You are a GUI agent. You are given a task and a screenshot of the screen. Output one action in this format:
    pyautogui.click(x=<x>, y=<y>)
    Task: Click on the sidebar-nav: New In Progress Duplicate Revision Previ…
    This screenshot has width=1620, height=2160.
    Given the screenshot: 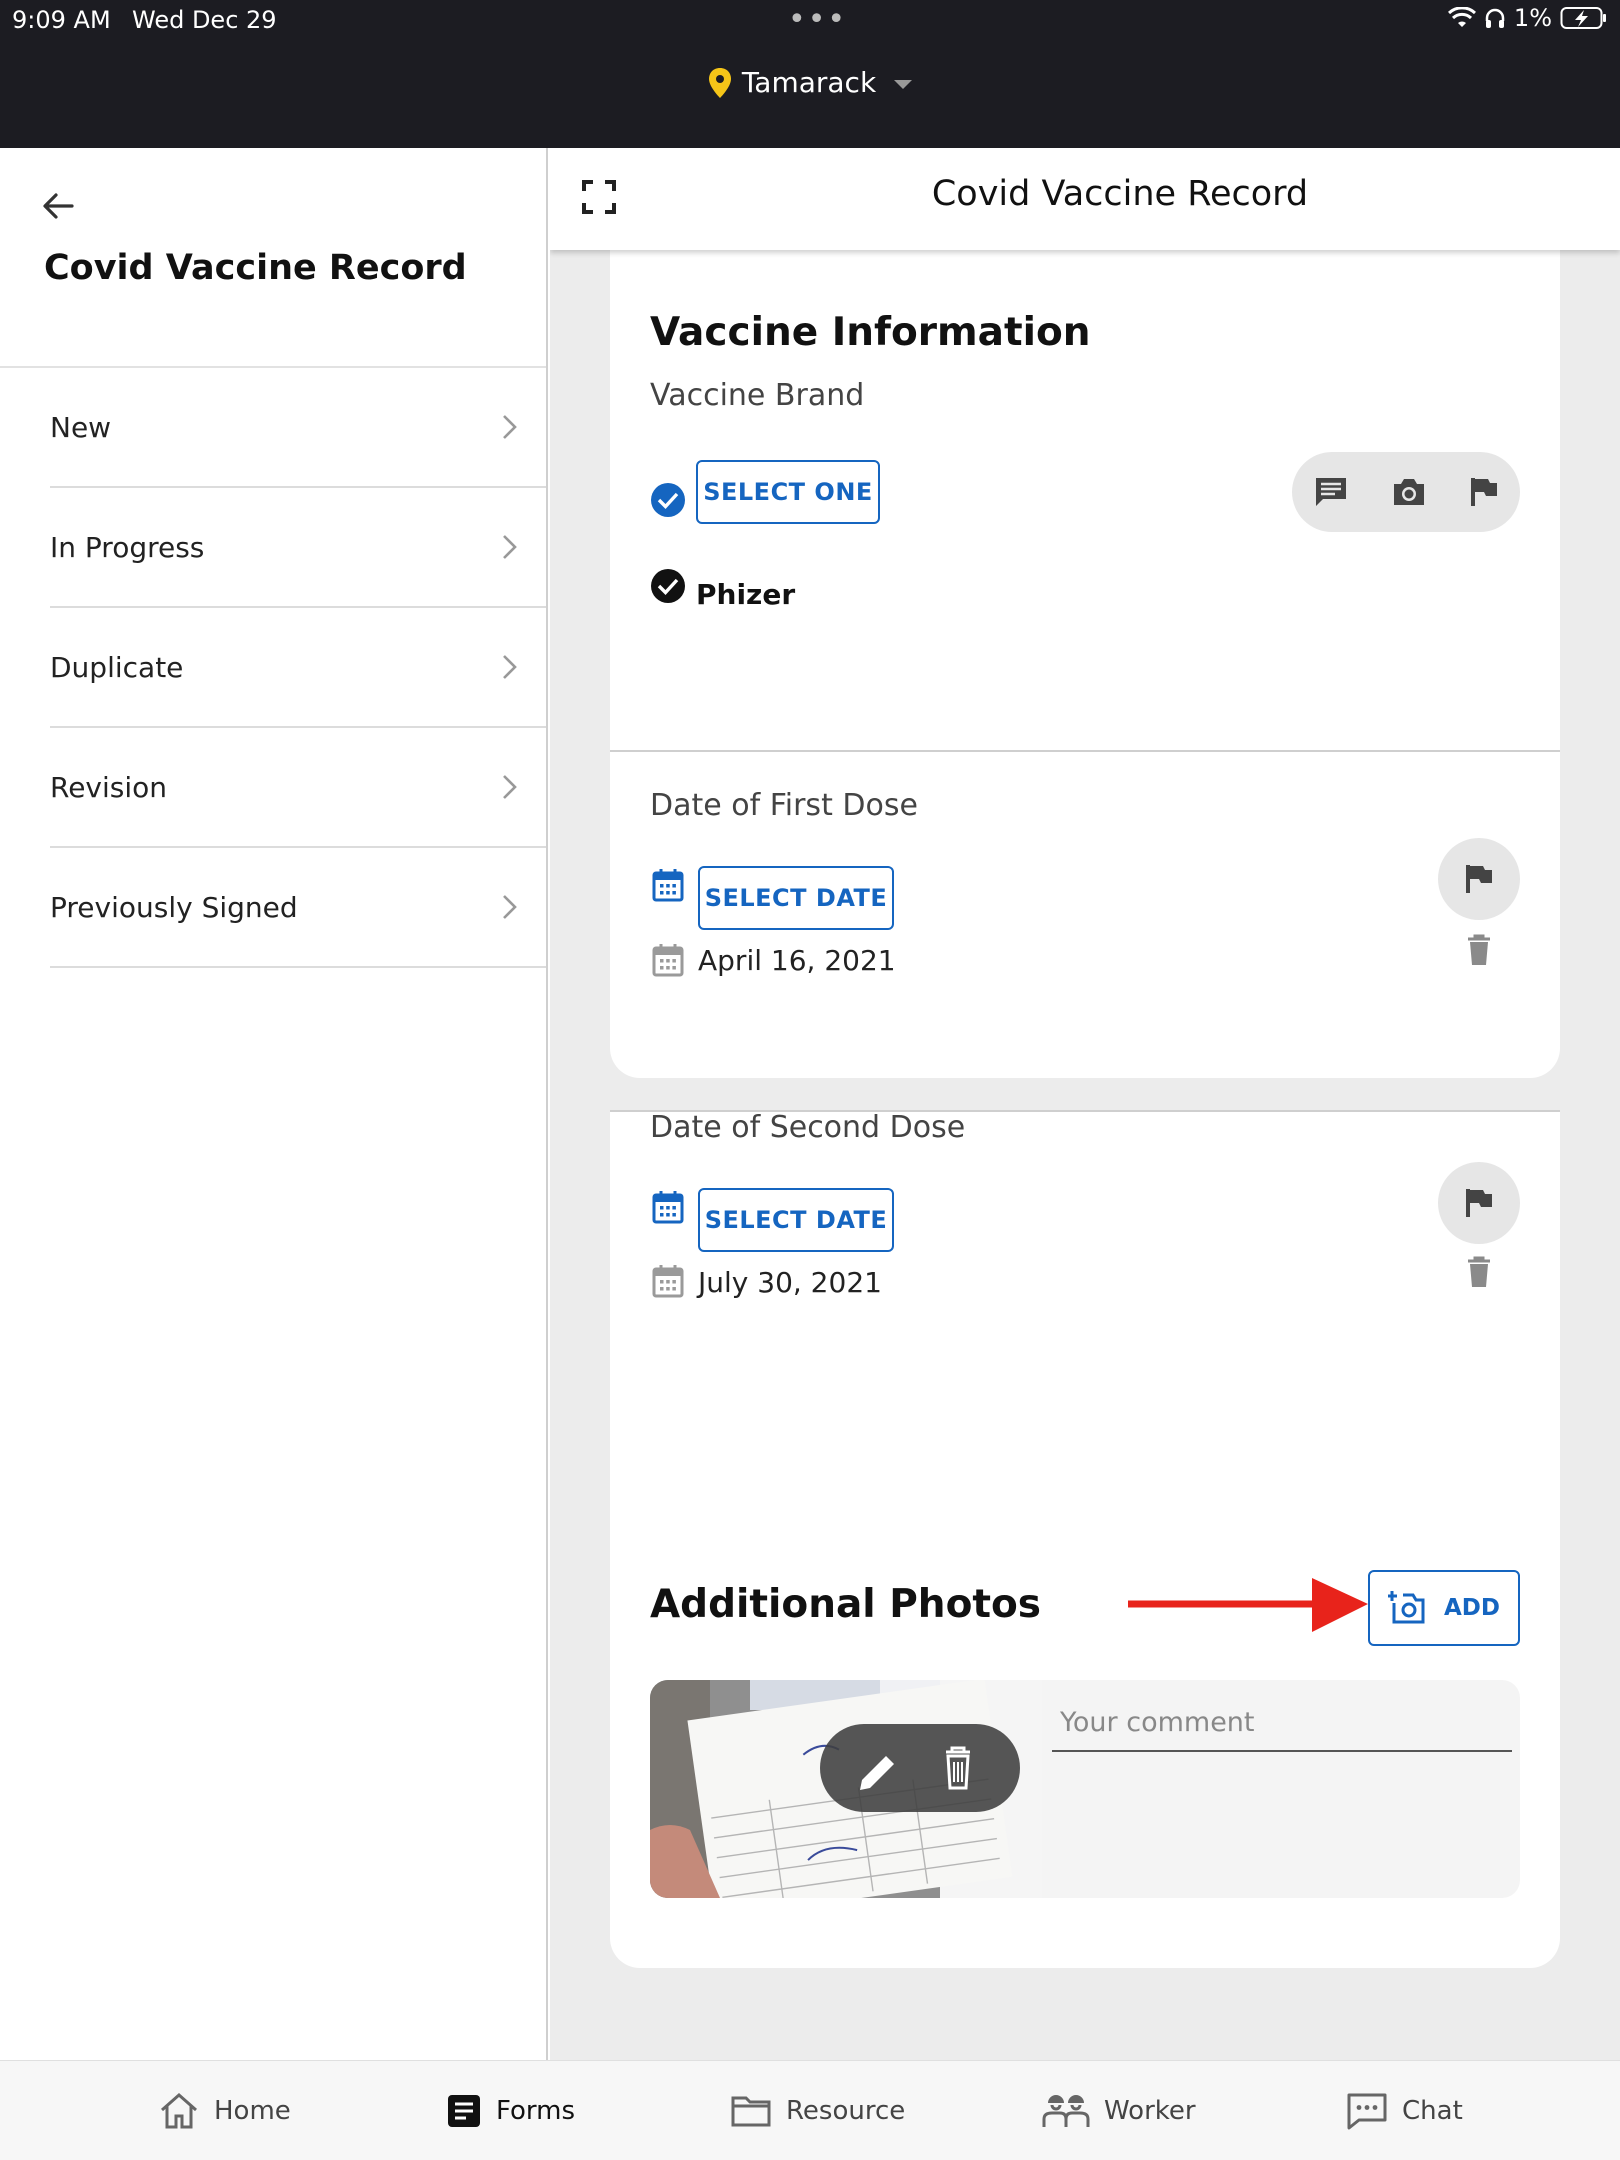 What is the action you would take?
    pyautogui.click(x=298, y=668)
    